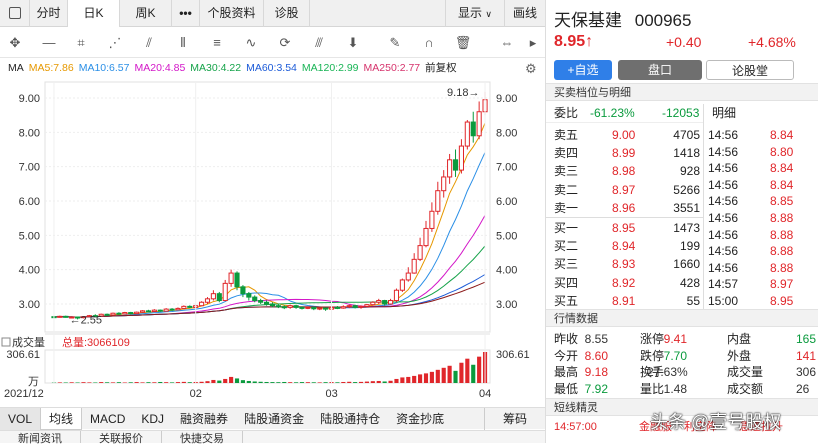  I want to click on indicator-tab: 陆股通资金, so click(274, 419).